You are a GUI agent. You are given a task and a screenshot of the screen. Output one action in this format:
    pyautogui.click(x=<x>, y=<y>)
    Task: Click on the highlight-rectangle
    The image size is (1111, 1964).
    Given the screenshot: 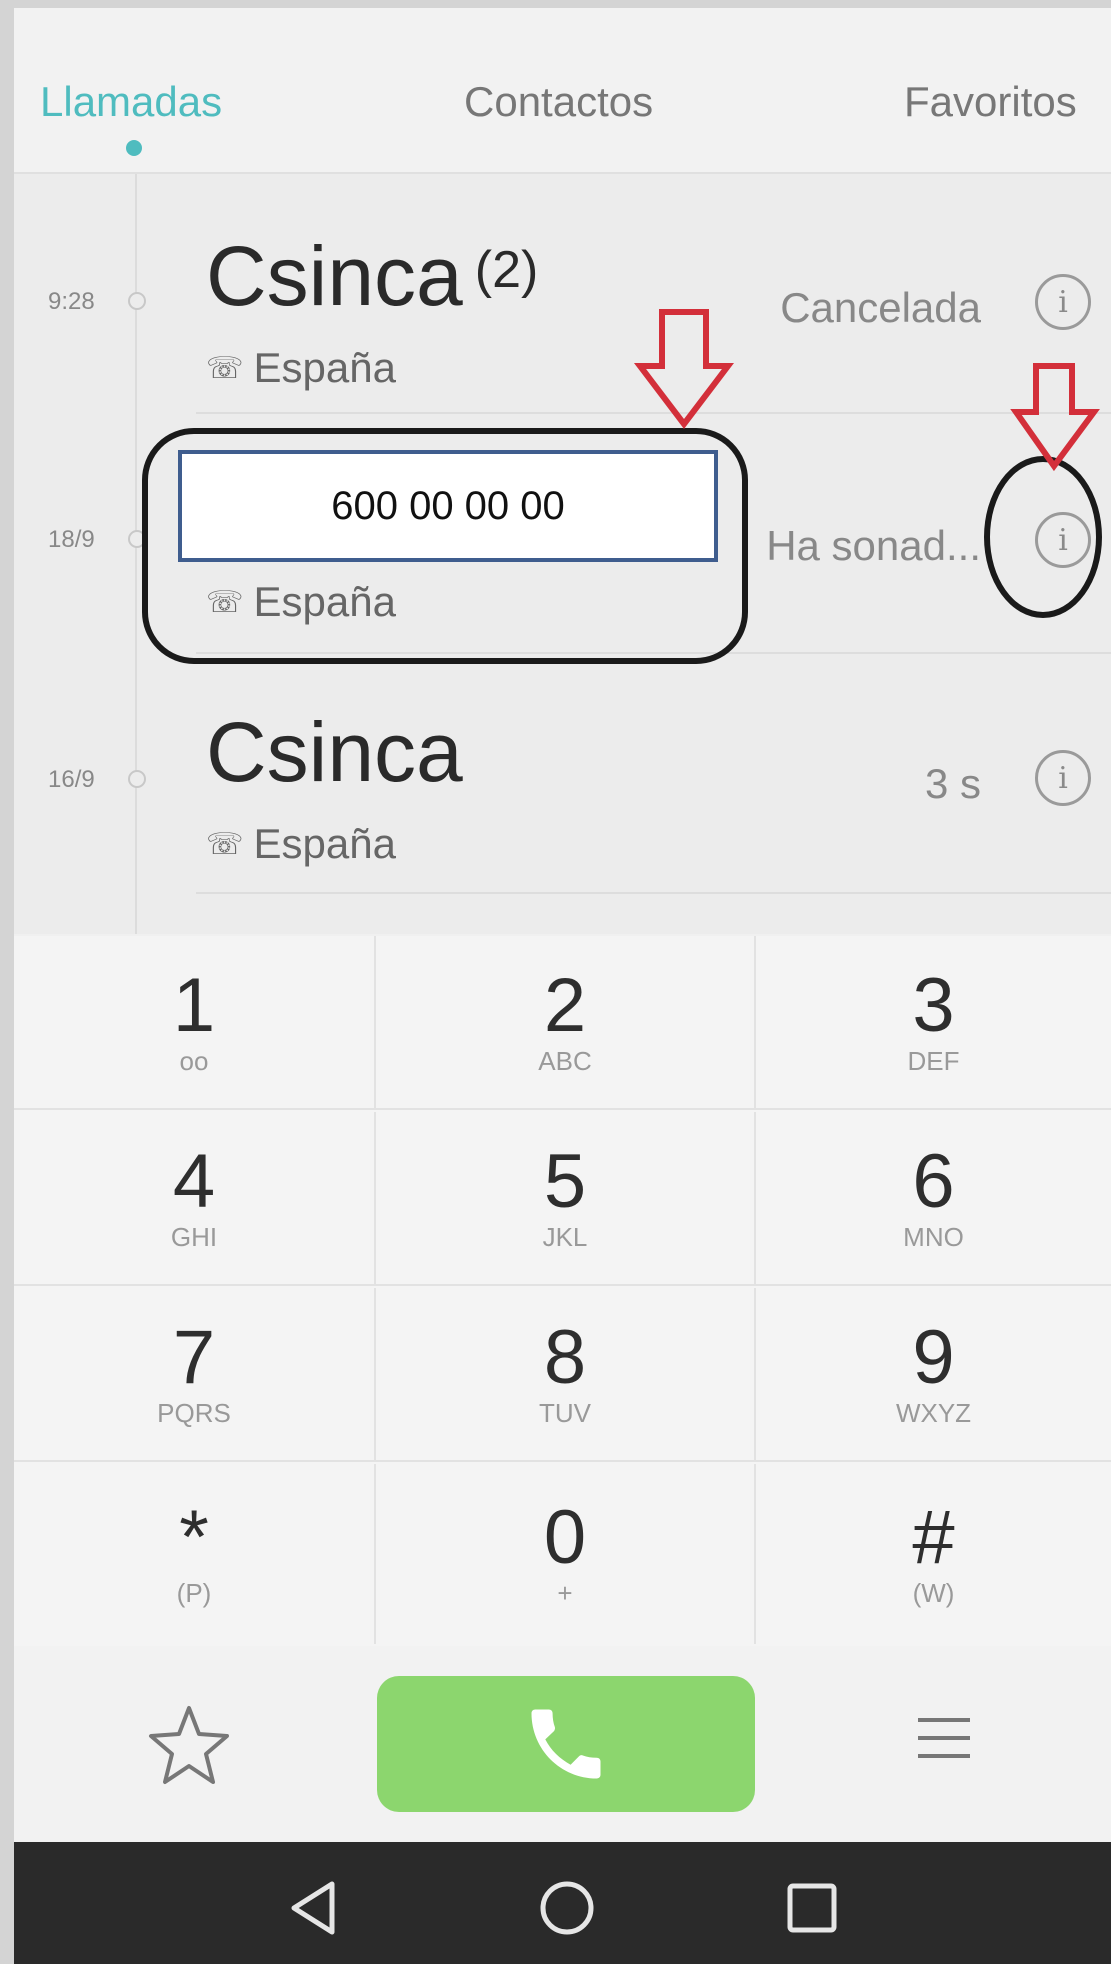 What is the action you would take?
    pyautogui.click(x=445, y=546)
    